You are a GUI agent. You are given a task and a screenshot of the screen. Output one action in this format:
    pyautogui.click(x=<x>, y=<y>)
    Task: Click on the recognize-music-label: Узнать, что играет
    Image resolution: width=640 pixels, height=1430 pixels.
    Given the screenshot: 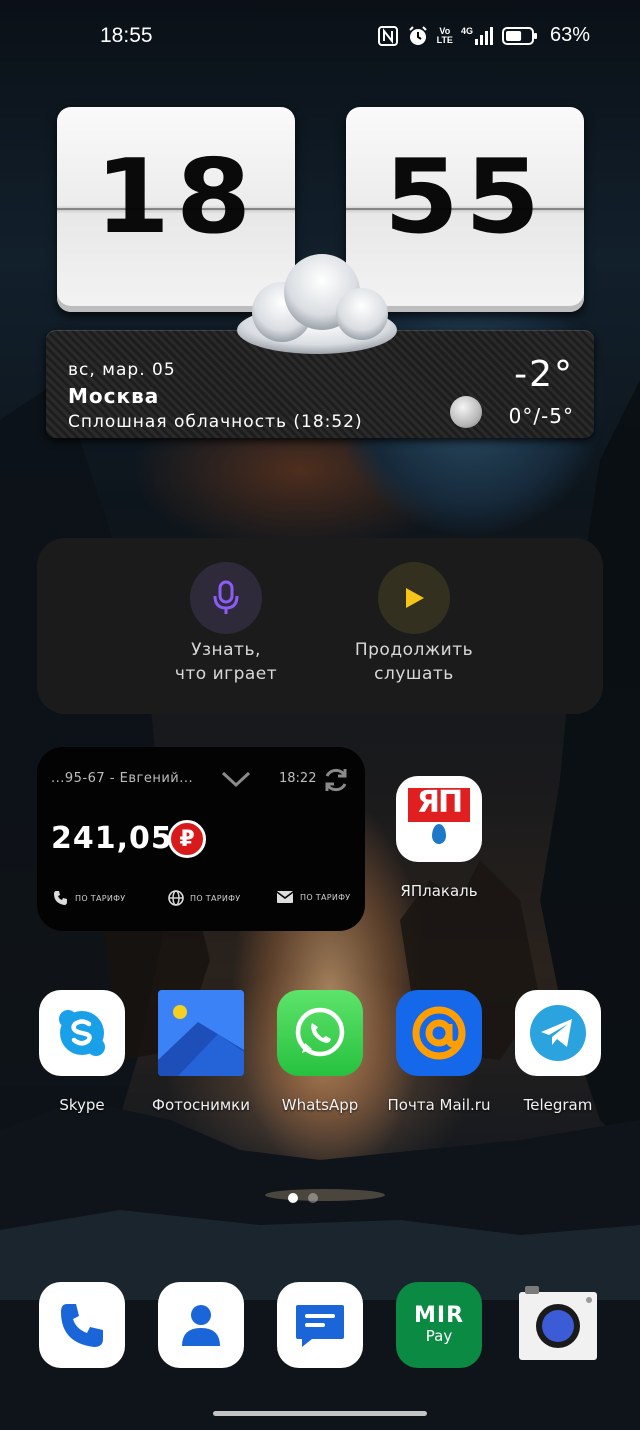 What is the action you would take?
    pyautogui.click(x=226, y=662)
    